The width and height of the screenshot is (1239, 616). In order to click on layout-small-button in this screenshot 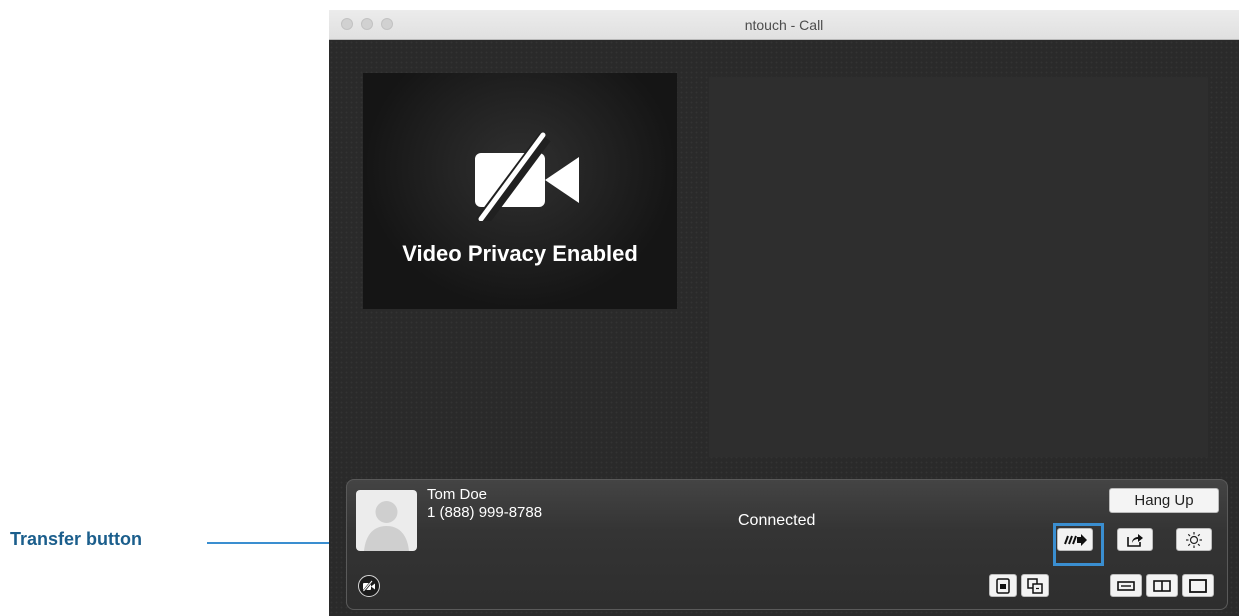, I will do `click(1126, 585)`.